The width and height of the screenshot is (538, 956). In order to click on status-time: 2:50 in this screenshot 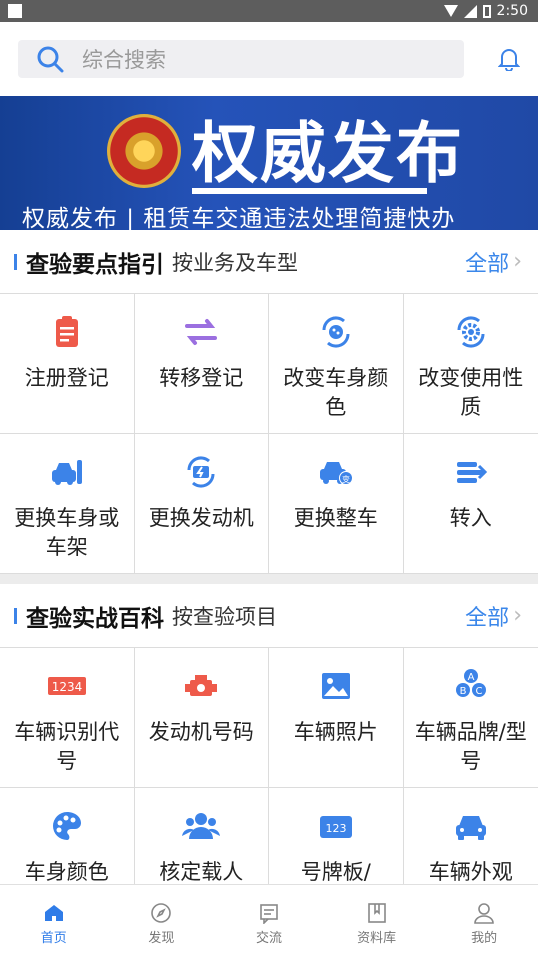, I will do `click(512, 11)`.